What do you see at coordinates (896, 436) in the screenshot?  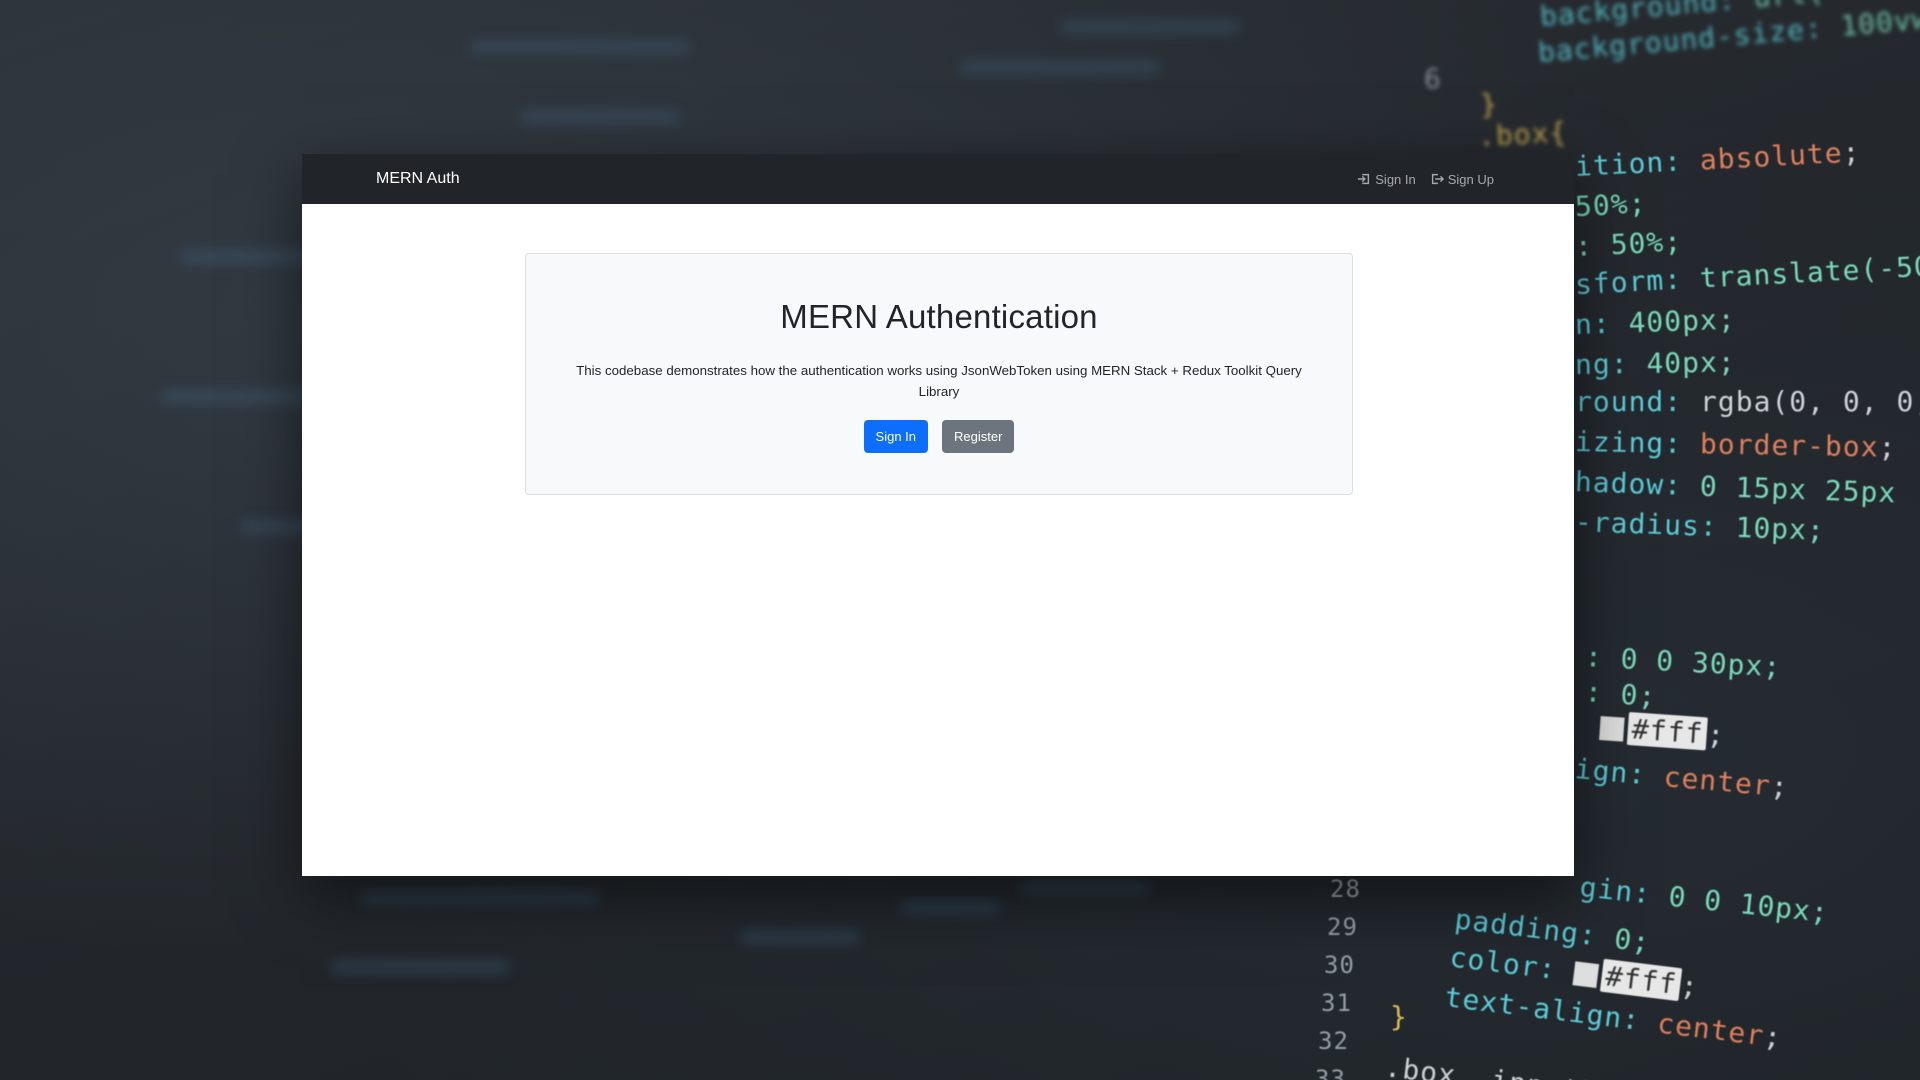 I see `sign-in-button: Sign In` at bounding box center [896, 436].